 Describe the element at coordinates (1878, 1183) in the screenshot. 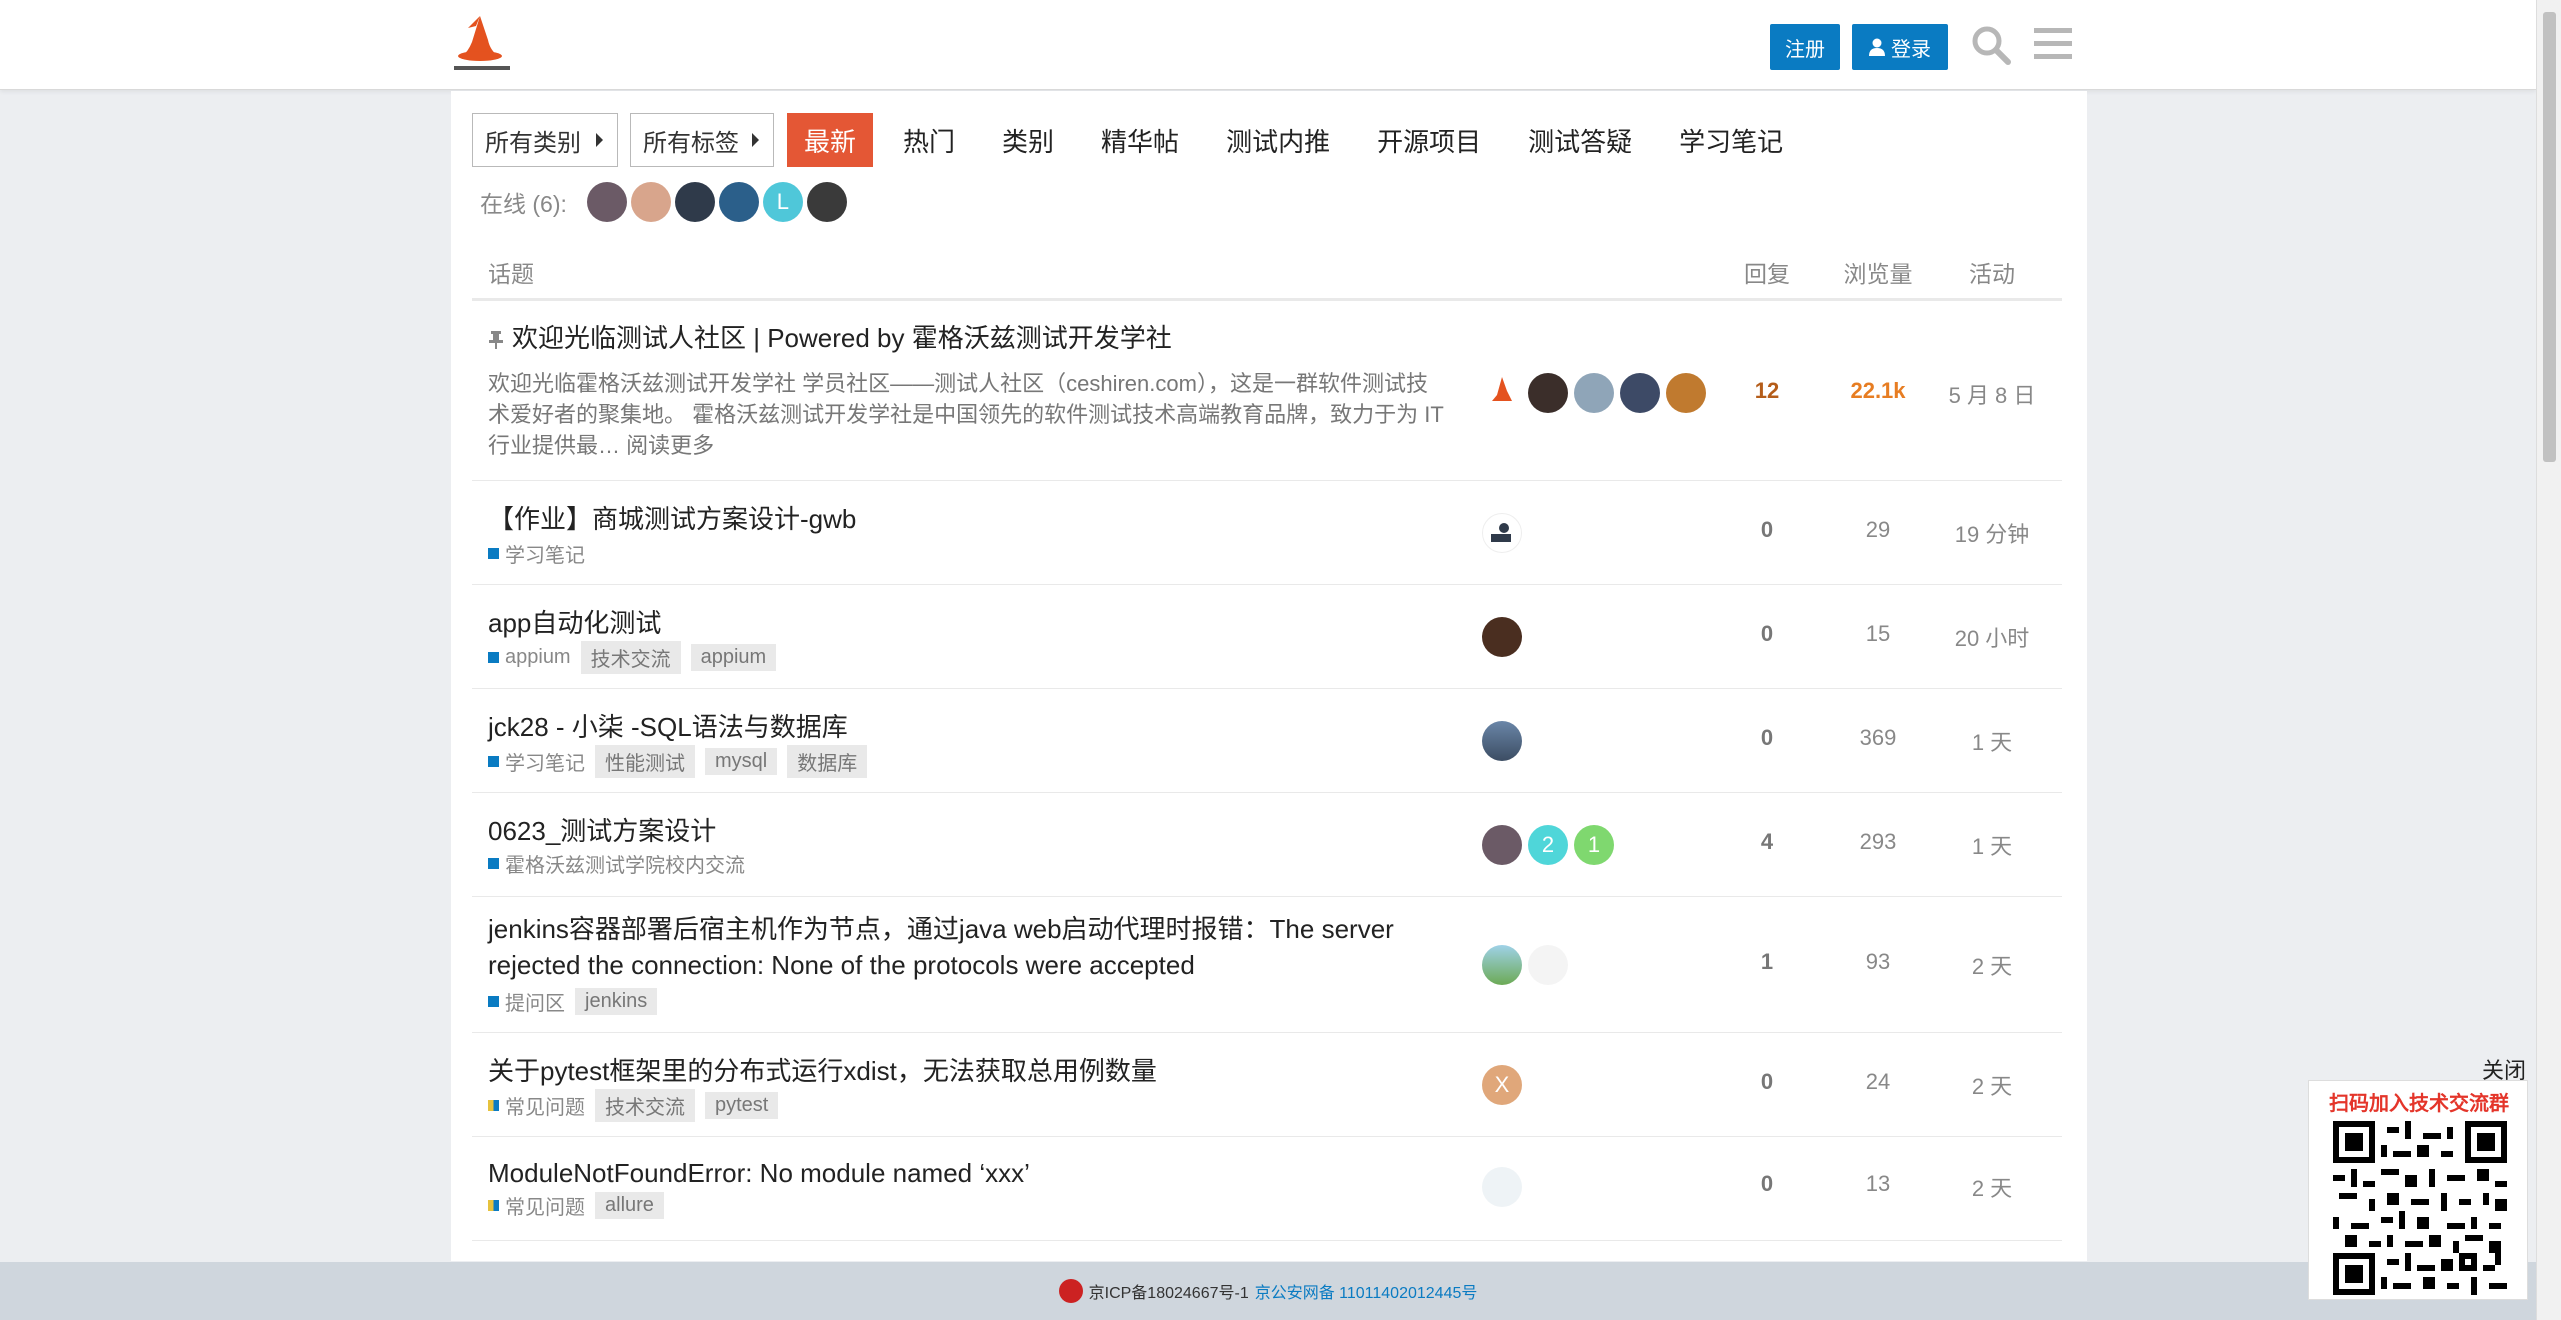

I see `view-count: 13` at that location.